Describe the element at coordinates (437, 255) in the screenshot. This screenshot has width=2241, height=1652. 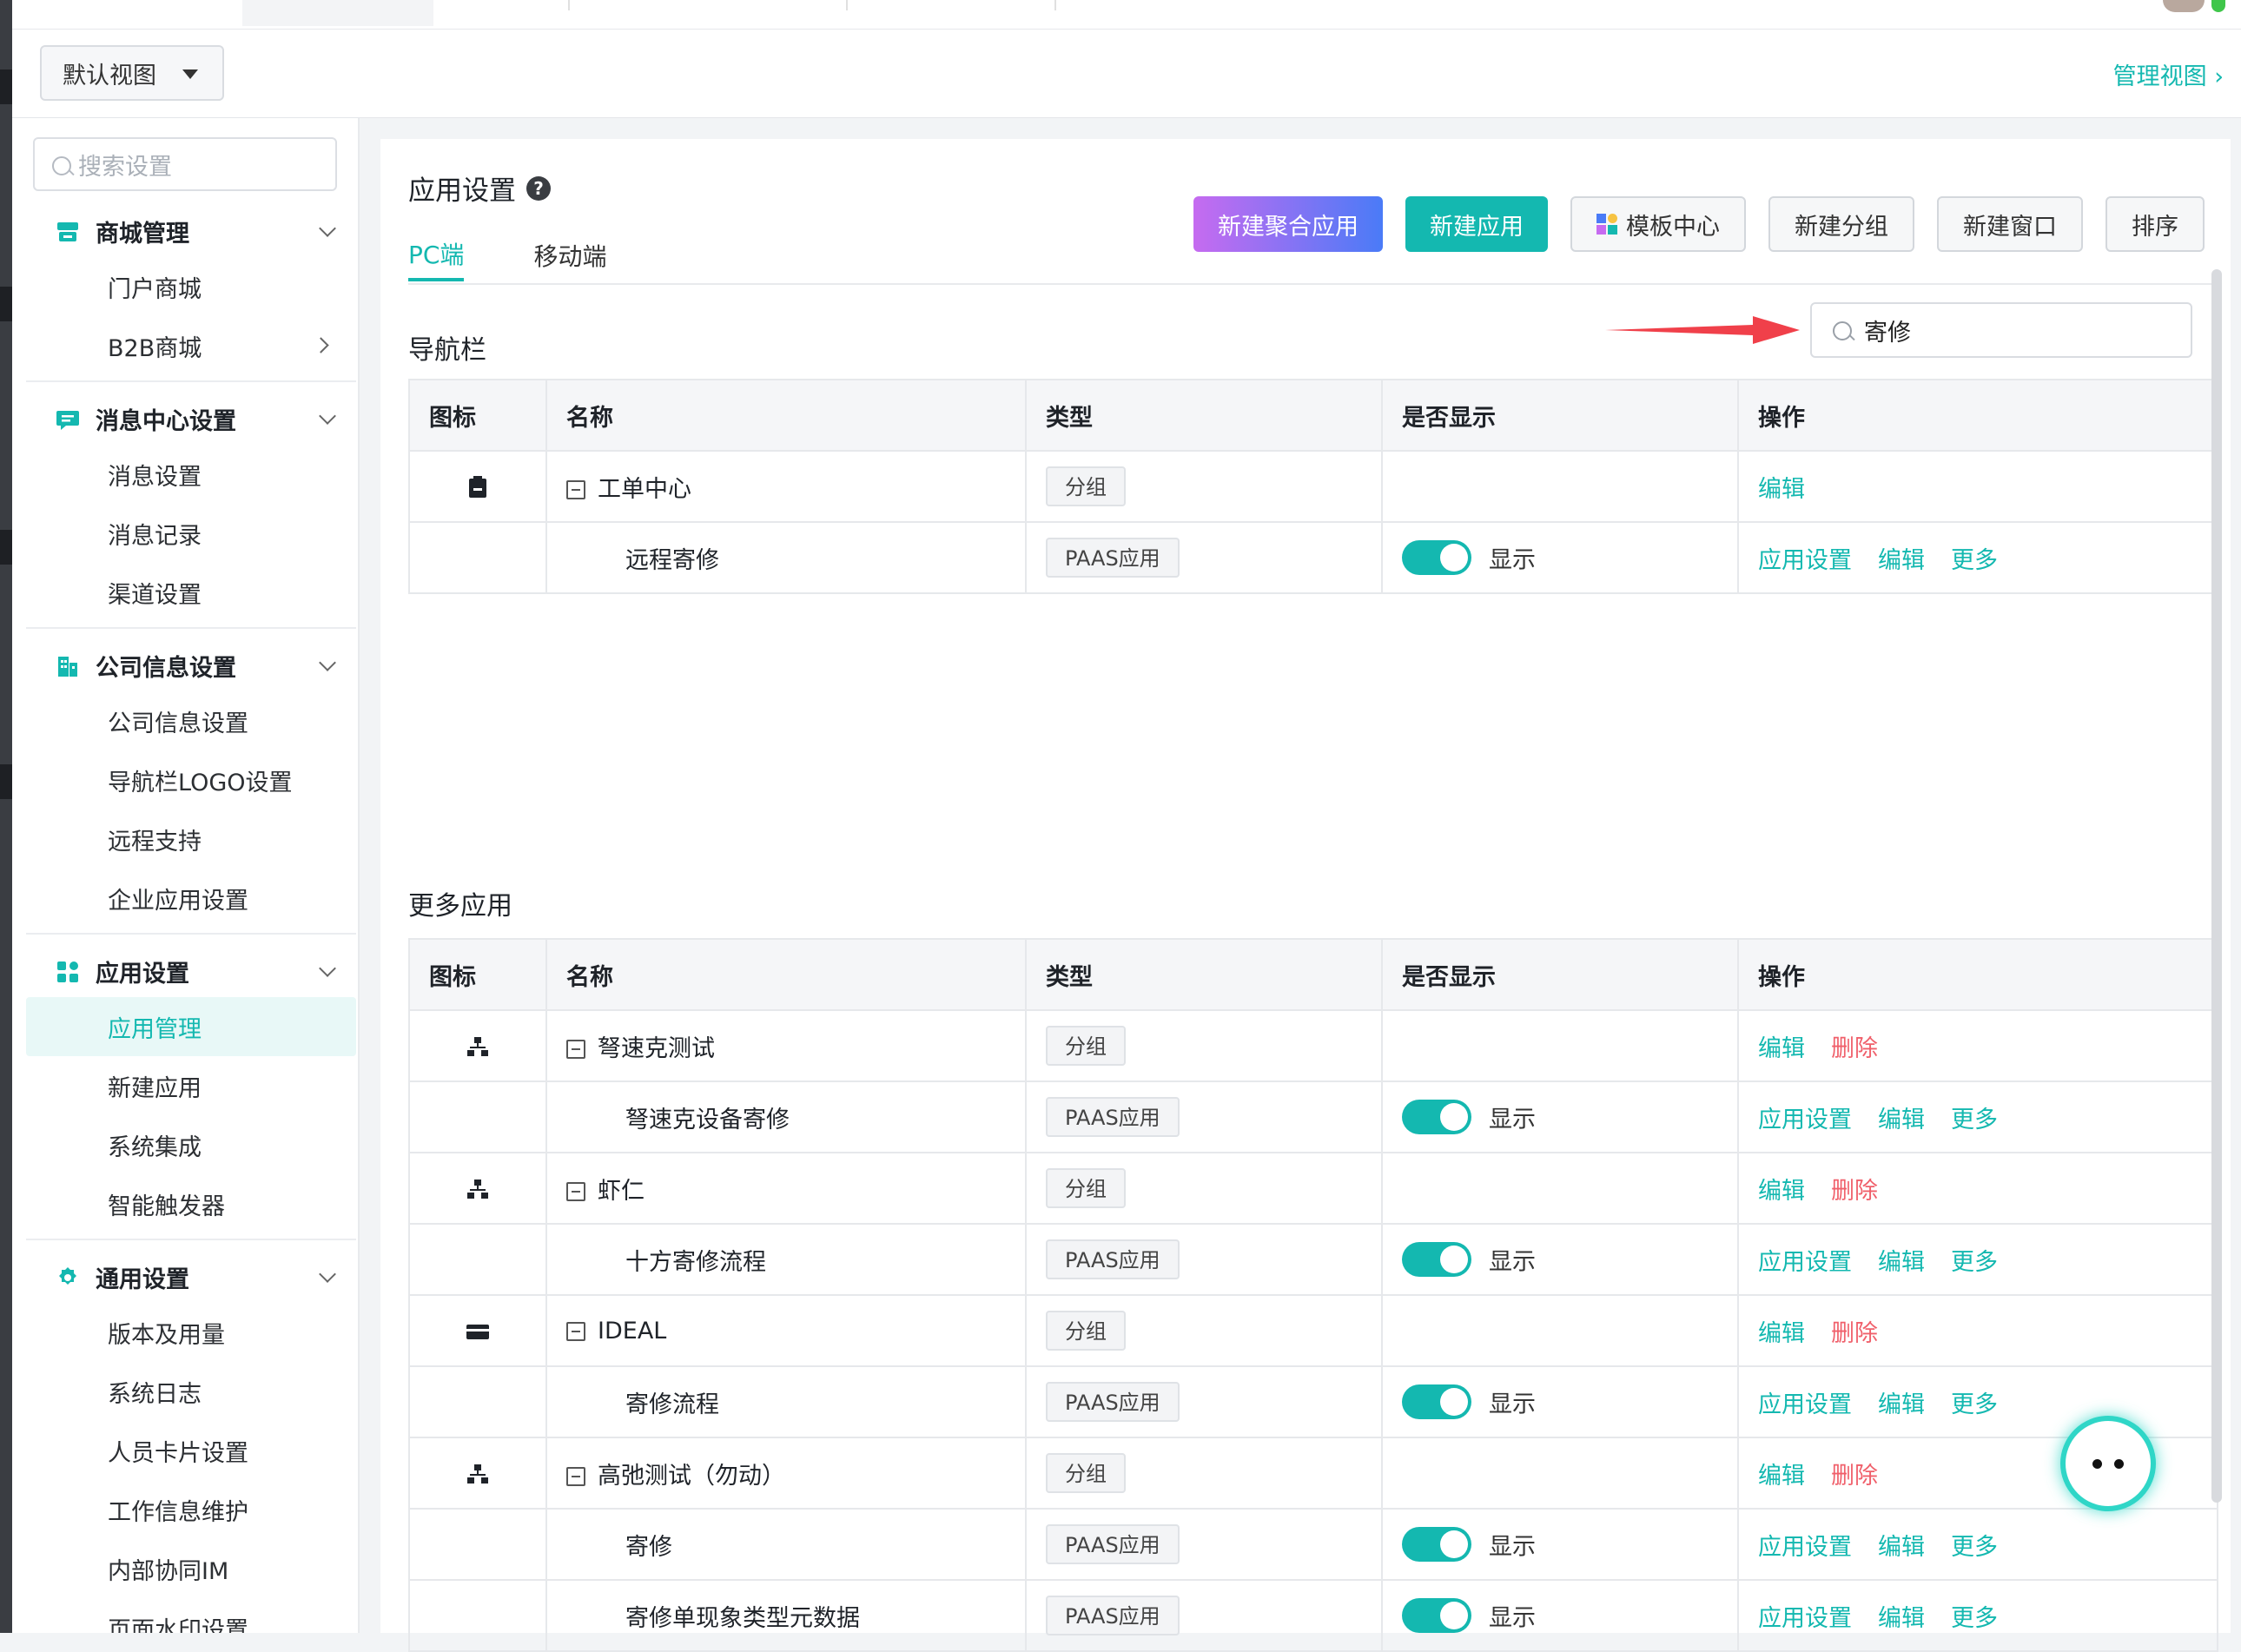
I see `tab-pc: PC端` at that location.